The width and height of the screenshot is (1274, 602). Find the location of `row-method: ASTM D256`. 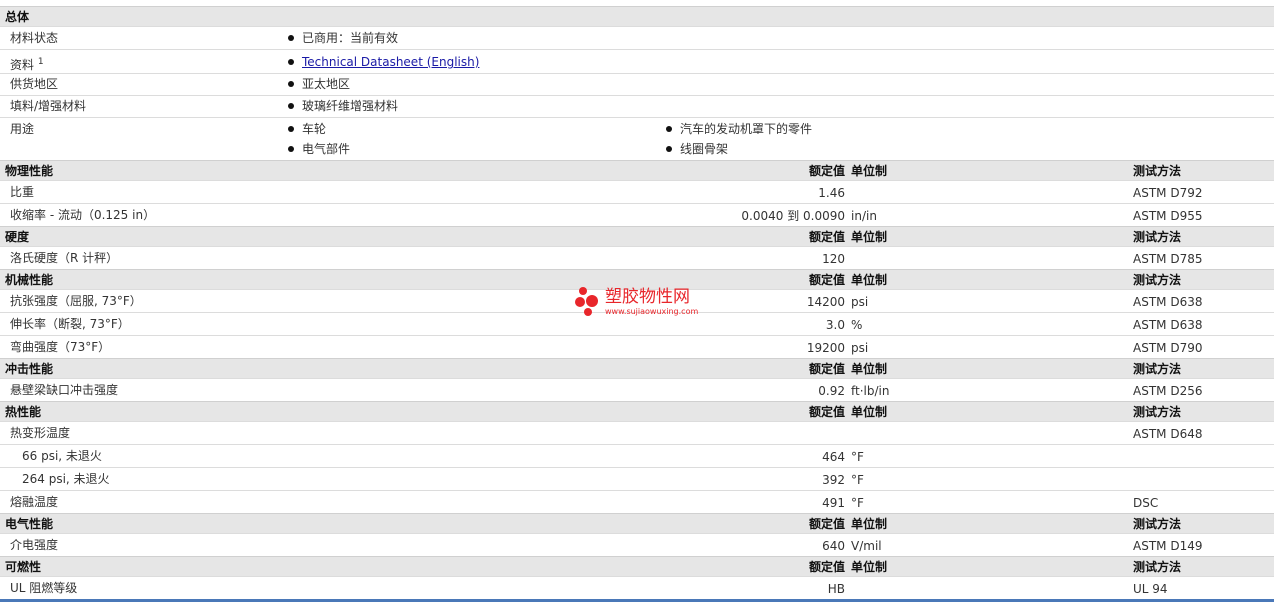

row-method: ASTM D256 is located at coordinates (1168, 391).